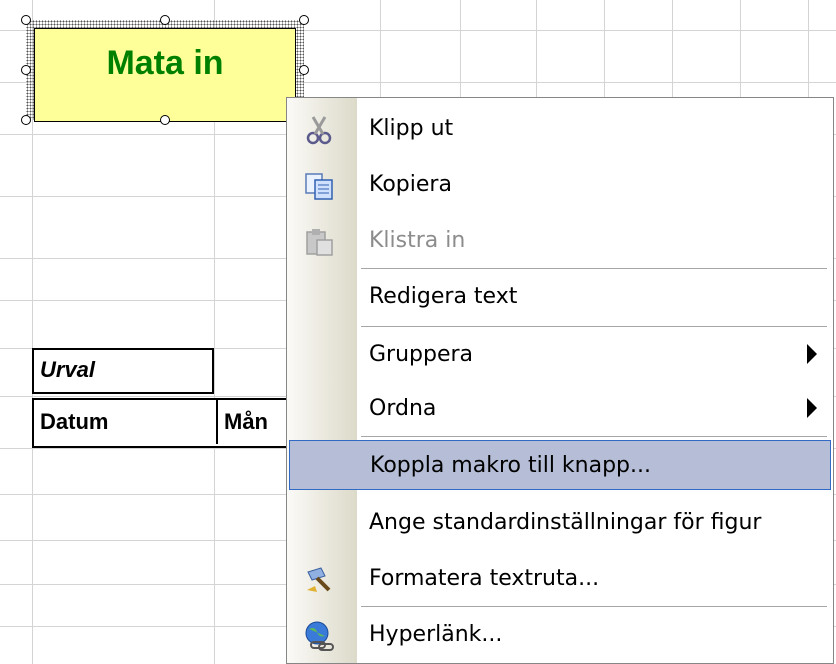 The width and height of the screenshot is (836, 664). Describe the element at coordinates (26, 70) in the screenshot. I see `resize-handle-left` at that location.